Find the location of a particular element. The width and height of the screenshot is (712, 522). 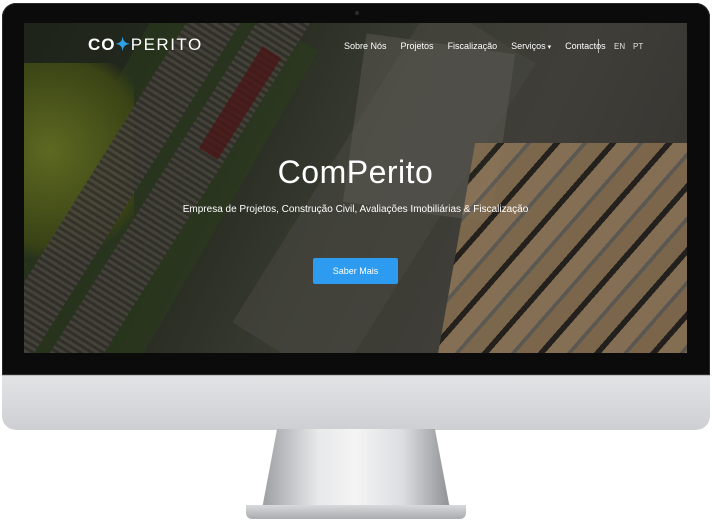

nav-divider is located at coordinates (598, 46).